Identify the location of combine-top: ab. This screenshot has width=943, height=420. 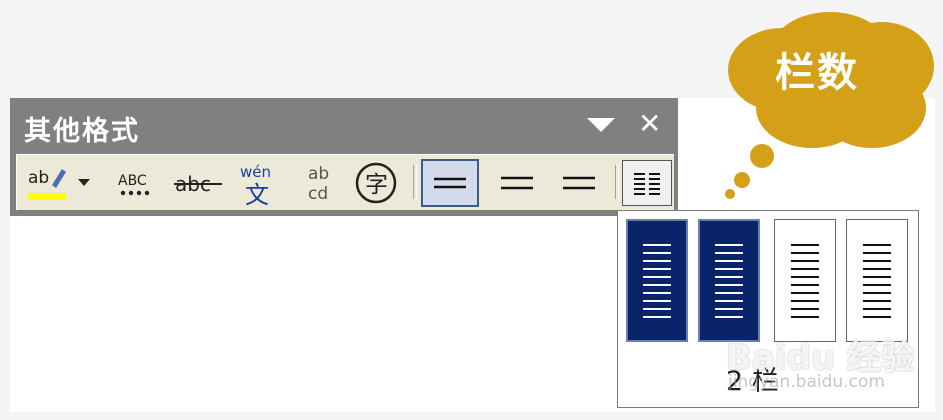
(318, 174).